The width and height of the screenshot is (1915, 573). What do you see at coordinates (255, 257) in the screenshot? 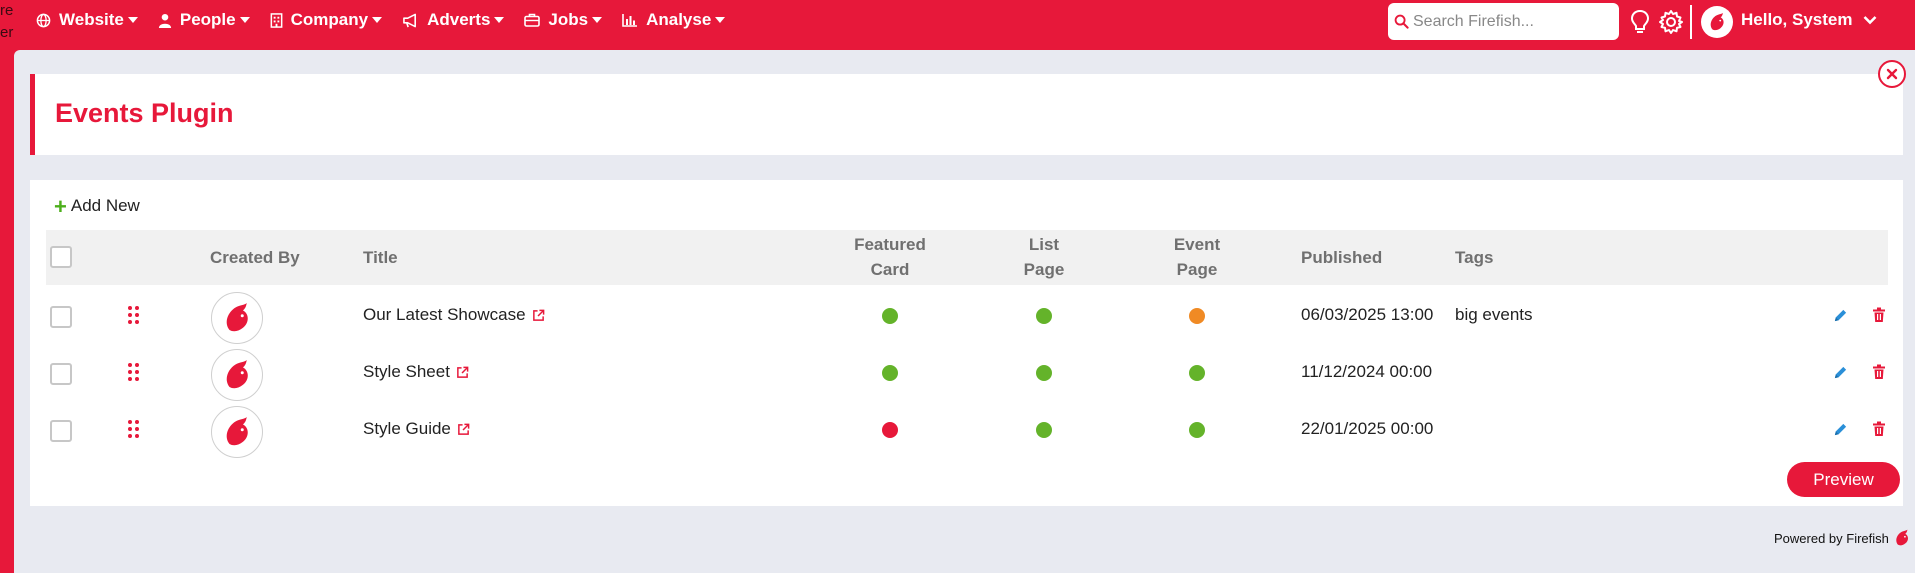
I see `header-created-by: Created By` at bounding box center [255, 257].